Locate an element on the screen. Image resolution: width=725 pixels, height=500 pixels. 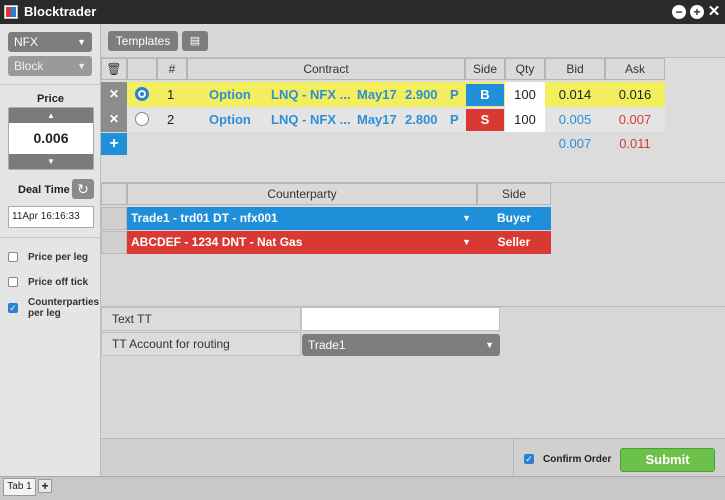
counterparty-name: Trade1 - trd01 DT - nfx001 is located at coordinates (204, 218).